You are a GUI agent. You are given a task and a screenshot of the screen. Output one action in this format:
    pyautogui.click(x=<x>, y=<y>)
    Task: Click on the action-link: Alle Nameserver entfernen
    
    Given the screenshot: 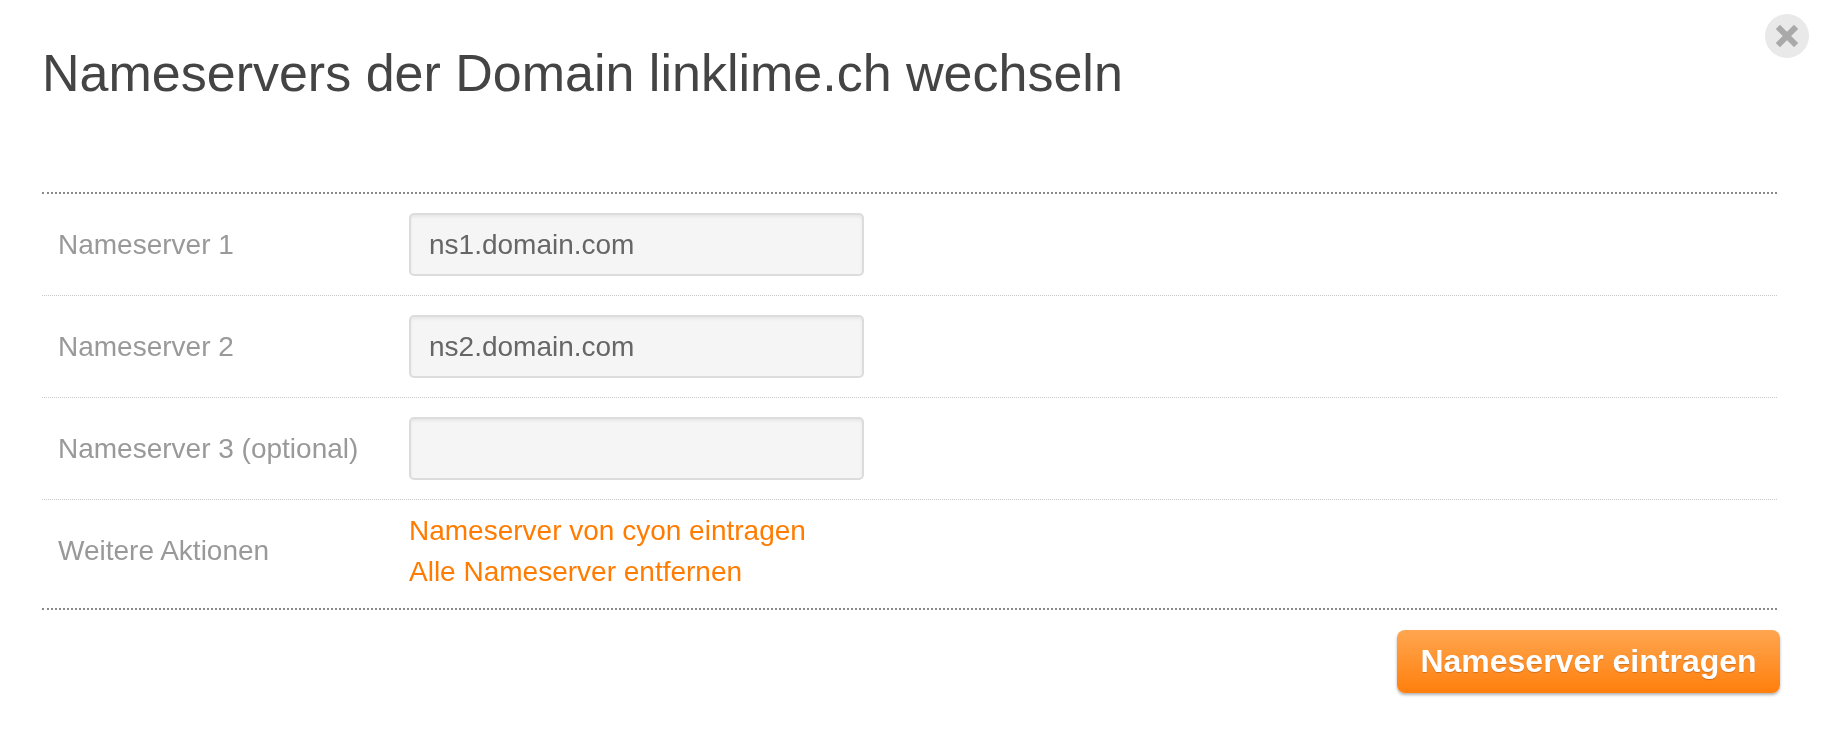 What is the action you would take?
    pyautogui.click(x=576, y=571)
    